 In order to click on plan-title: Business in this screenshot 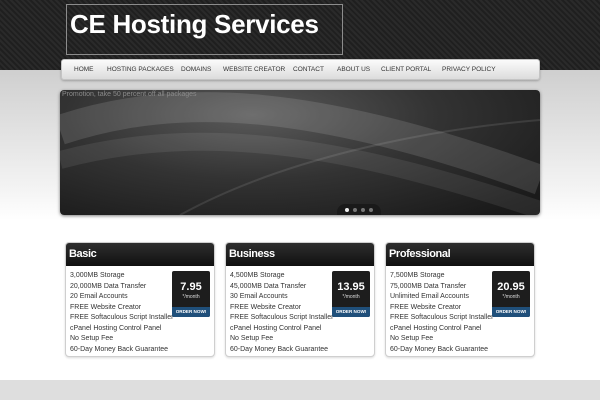, I will do `click(252, 254)`.